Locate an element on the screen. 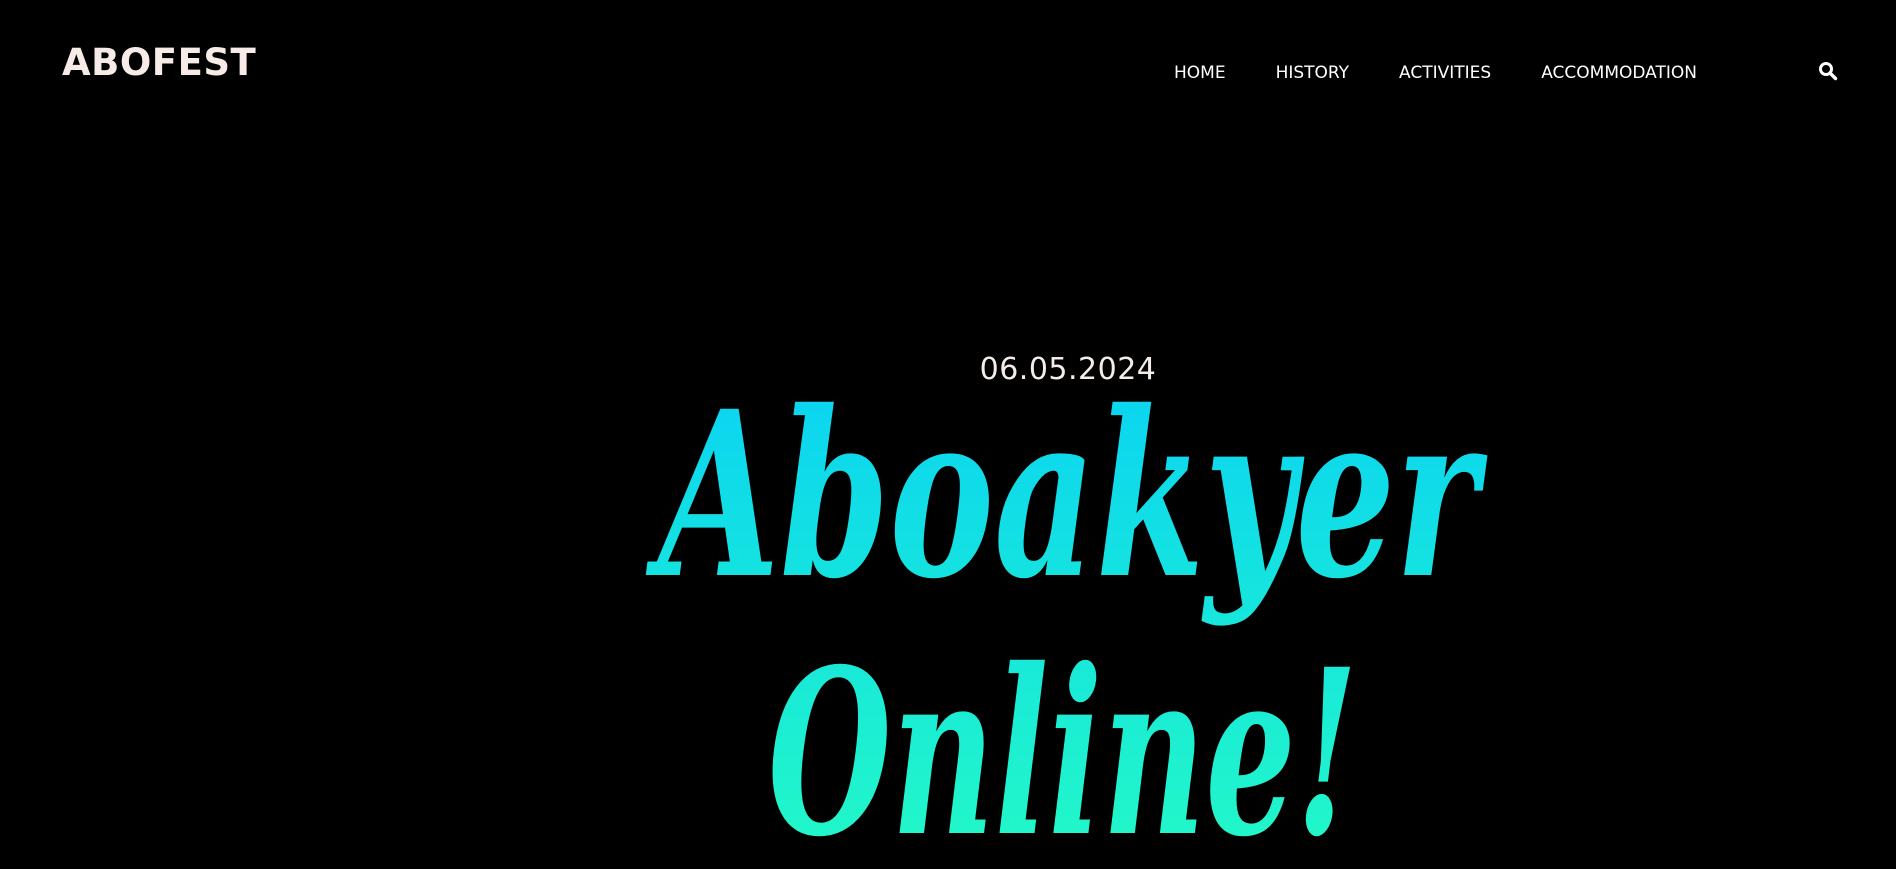 Image resolution: width=1896 pixels, height=869 pixels. hero-title-line1: Aboakyer is located at coordinates (1067, 495).